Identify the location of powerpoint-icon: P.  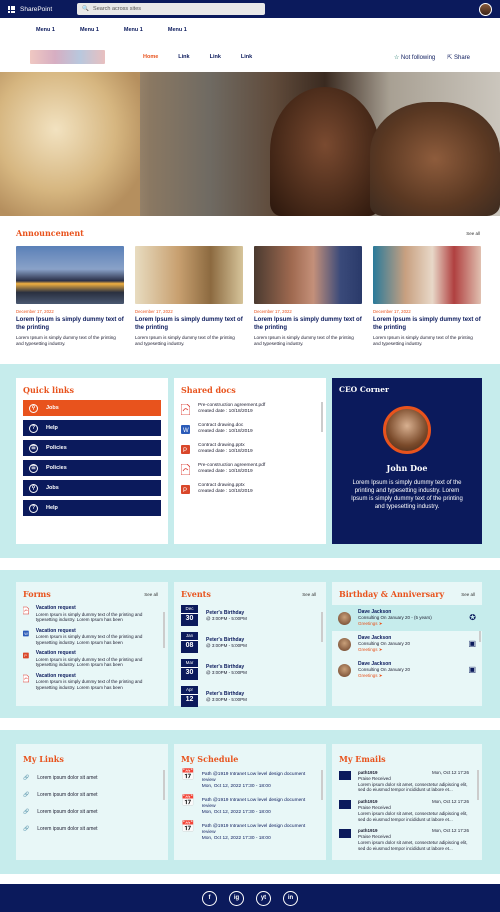
(185, 489).